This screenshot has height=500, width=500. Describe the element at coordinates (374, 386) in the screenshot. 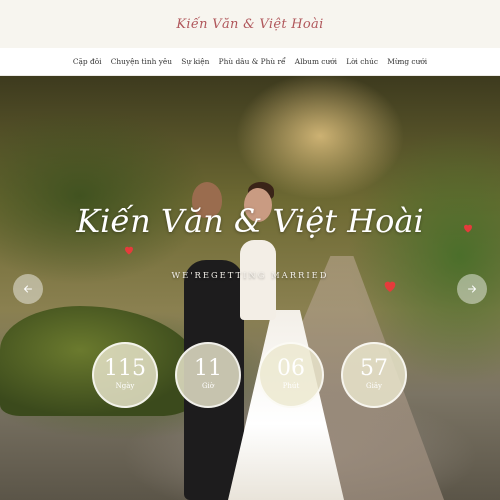

I see `countdown-seconds-label: Giây` at that location.